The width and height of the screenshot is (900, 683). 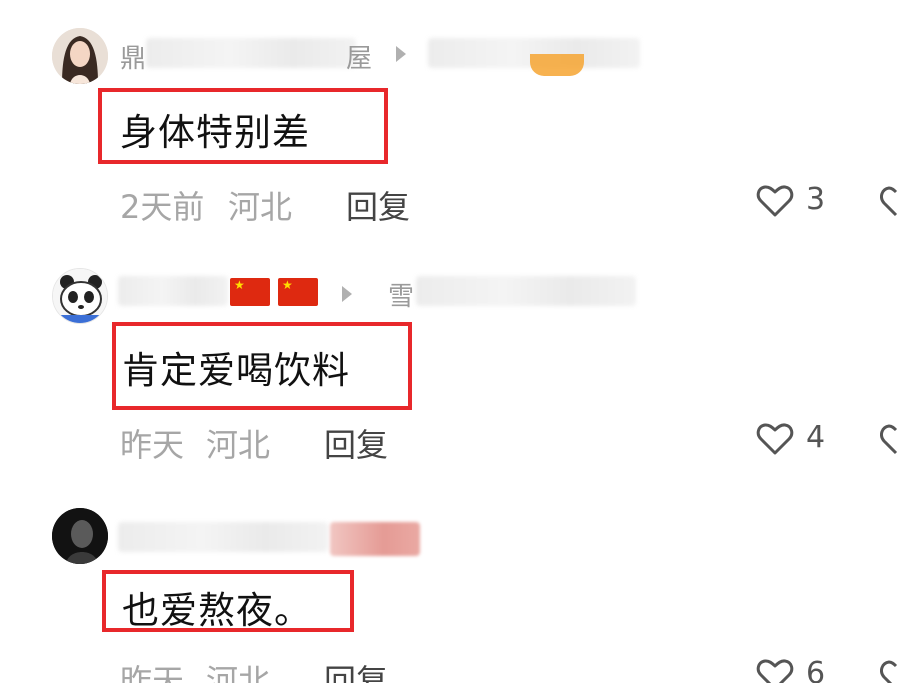 I want to click on like-count: 6, so click(x=816, y=669).